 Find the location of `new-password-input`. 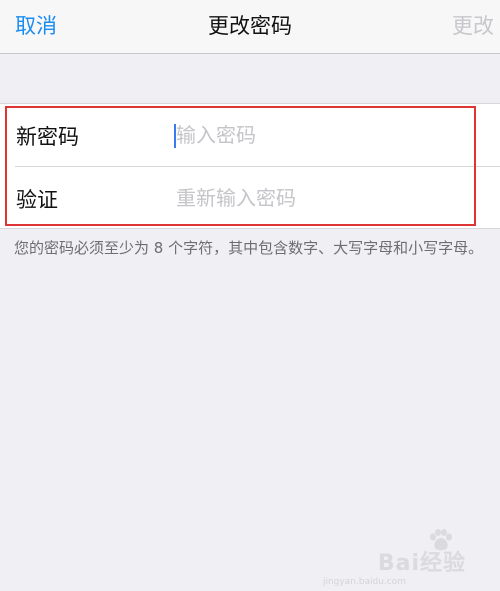

new-password-input is located at coordinates (325, 135).